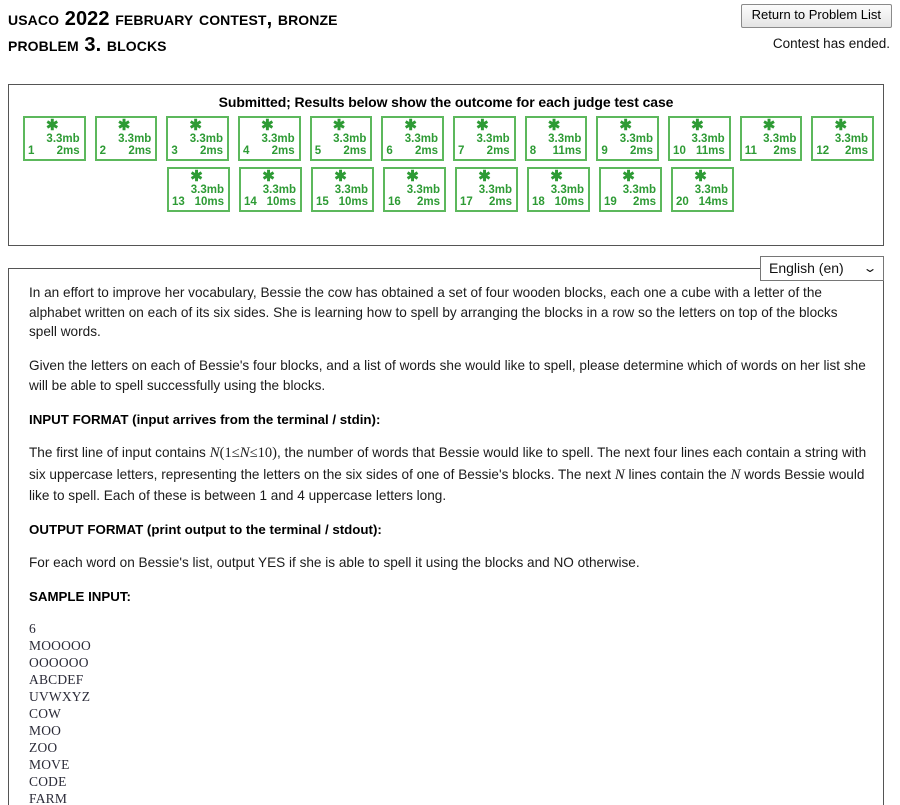  I want to click on test-case-box: ✱ 3.3mb 2ms 16, so click(414, 189).